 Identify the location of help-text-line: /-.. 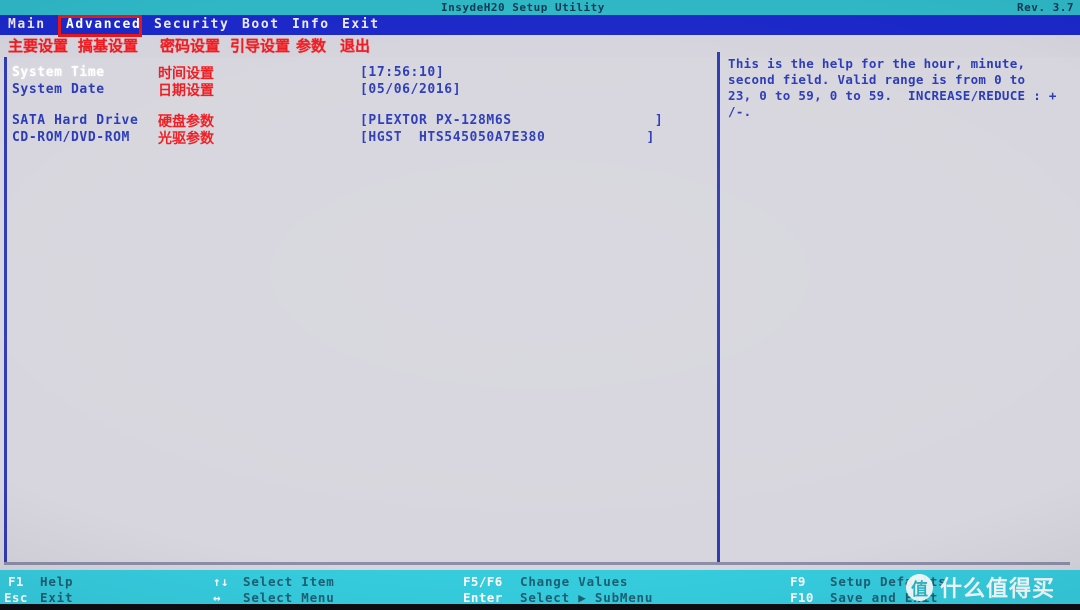
(740, 111).